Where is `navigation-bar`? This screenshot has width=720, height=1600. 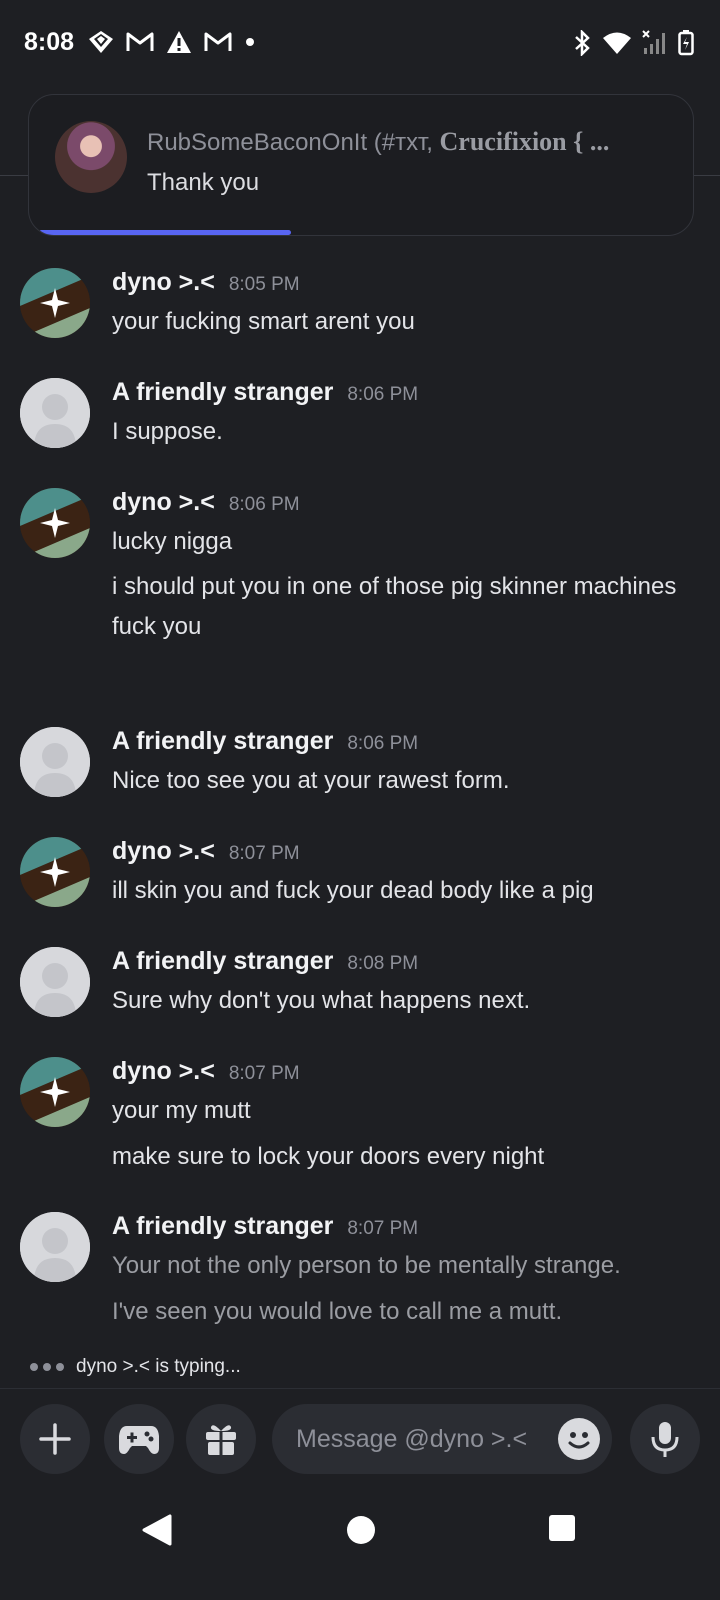 navigation-bar is located at coordinates (360, 1545).